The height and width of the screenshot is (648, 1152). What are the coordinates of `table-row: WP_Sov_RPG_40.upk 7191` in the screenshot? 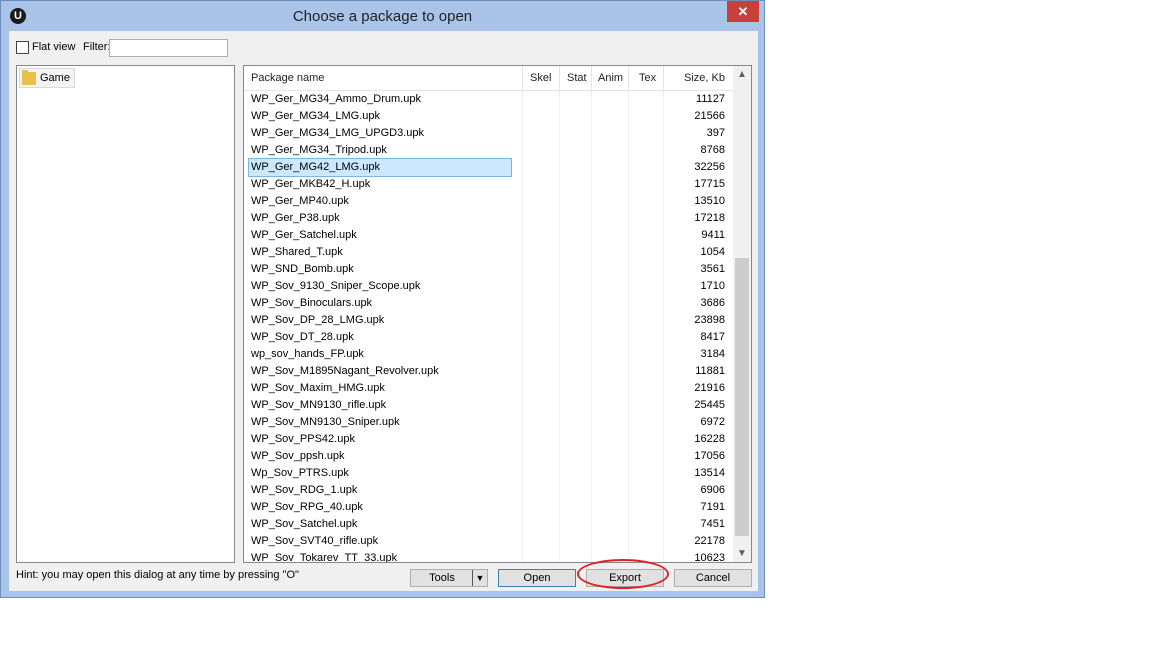 It's located at (488, 507).